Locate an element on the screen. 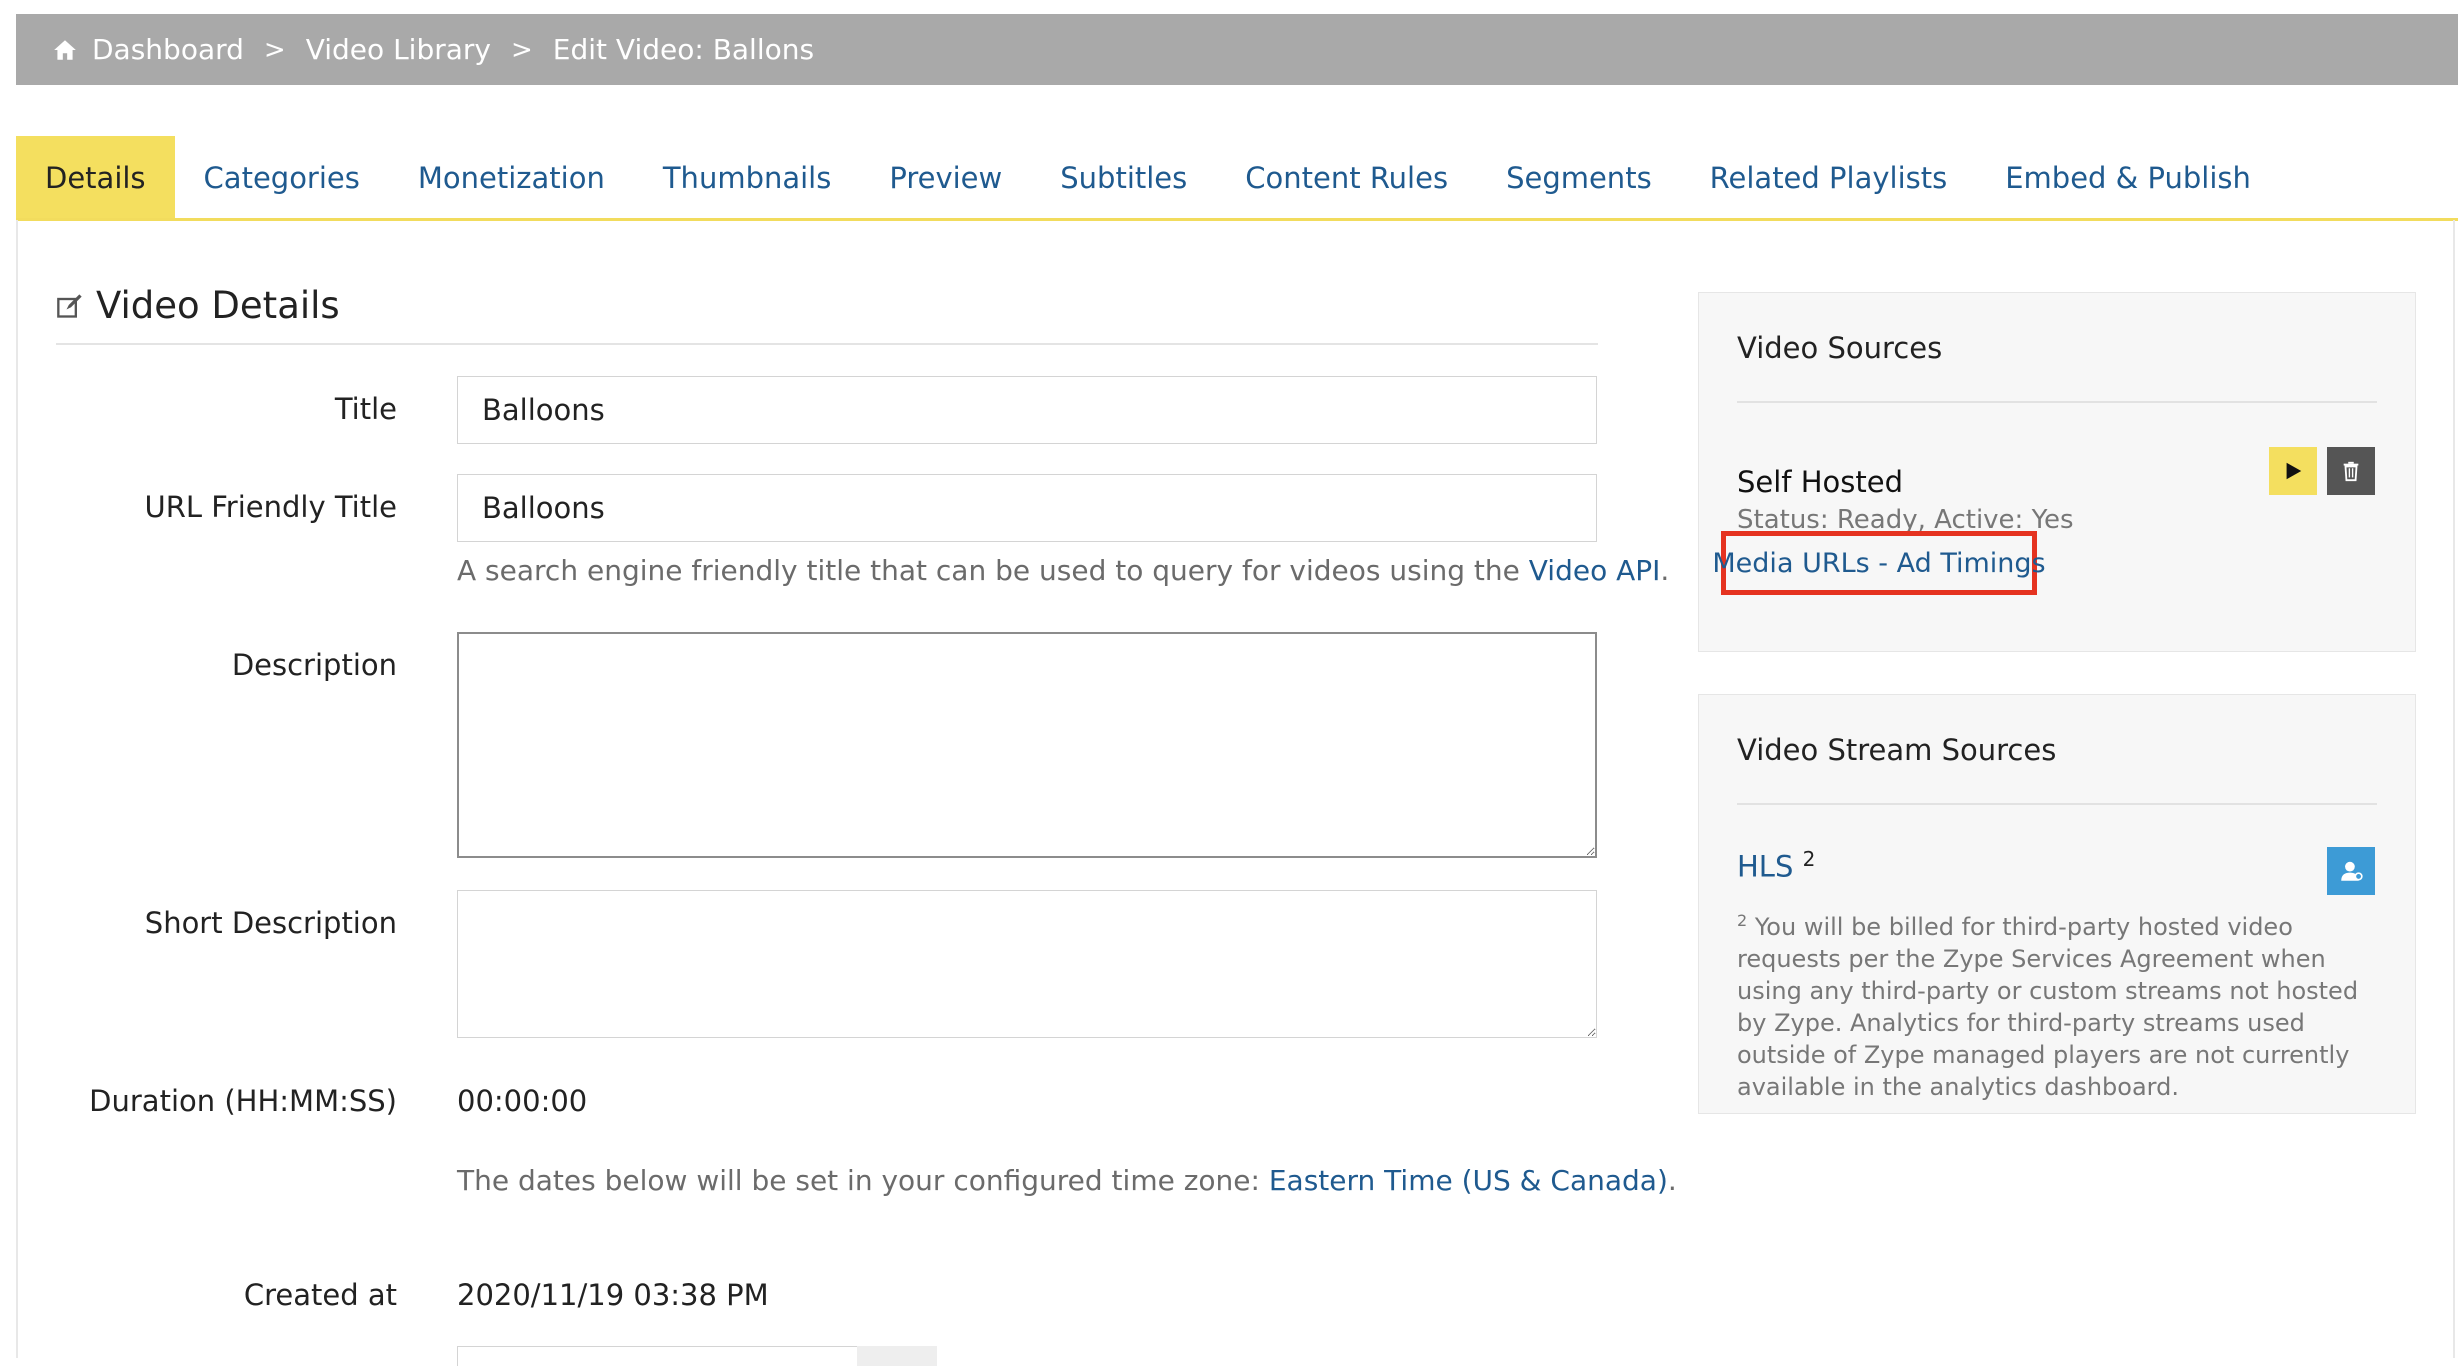  tab-thumbnails: Thumbnails is located at coordinates (747, 178).